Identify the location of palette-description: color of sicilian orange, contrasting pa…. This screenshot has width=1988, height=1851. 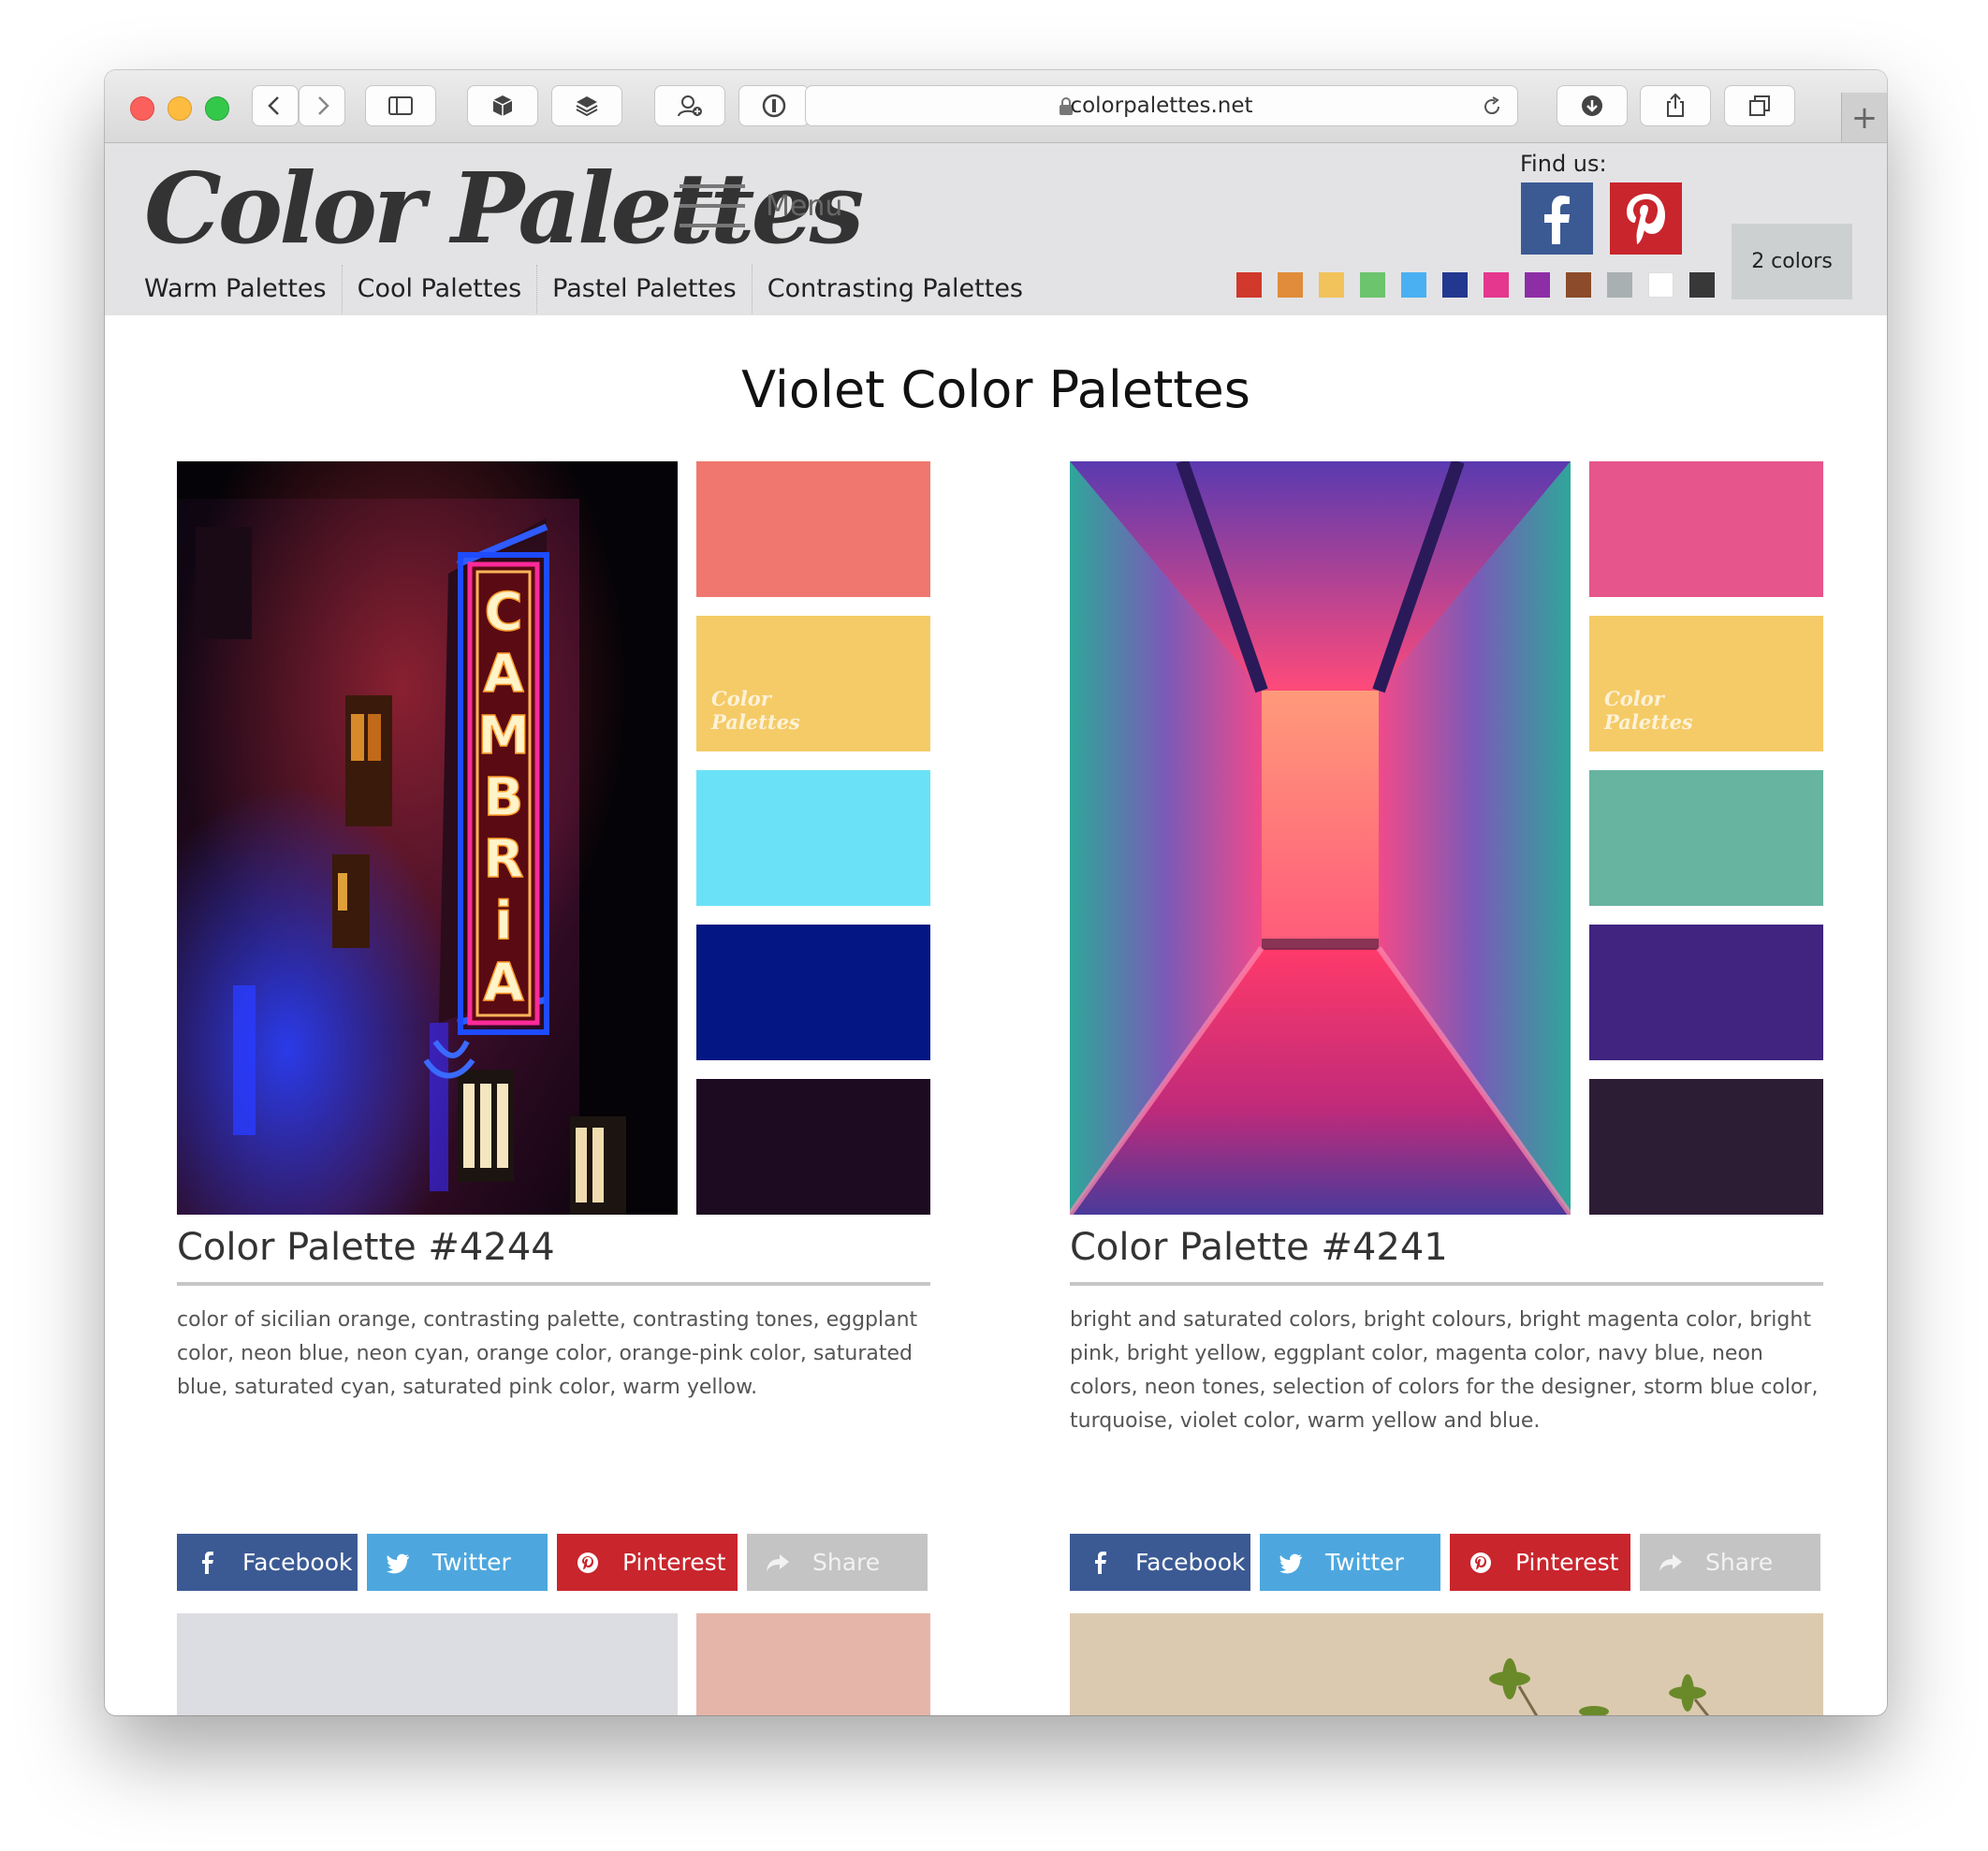
(547, 1353).